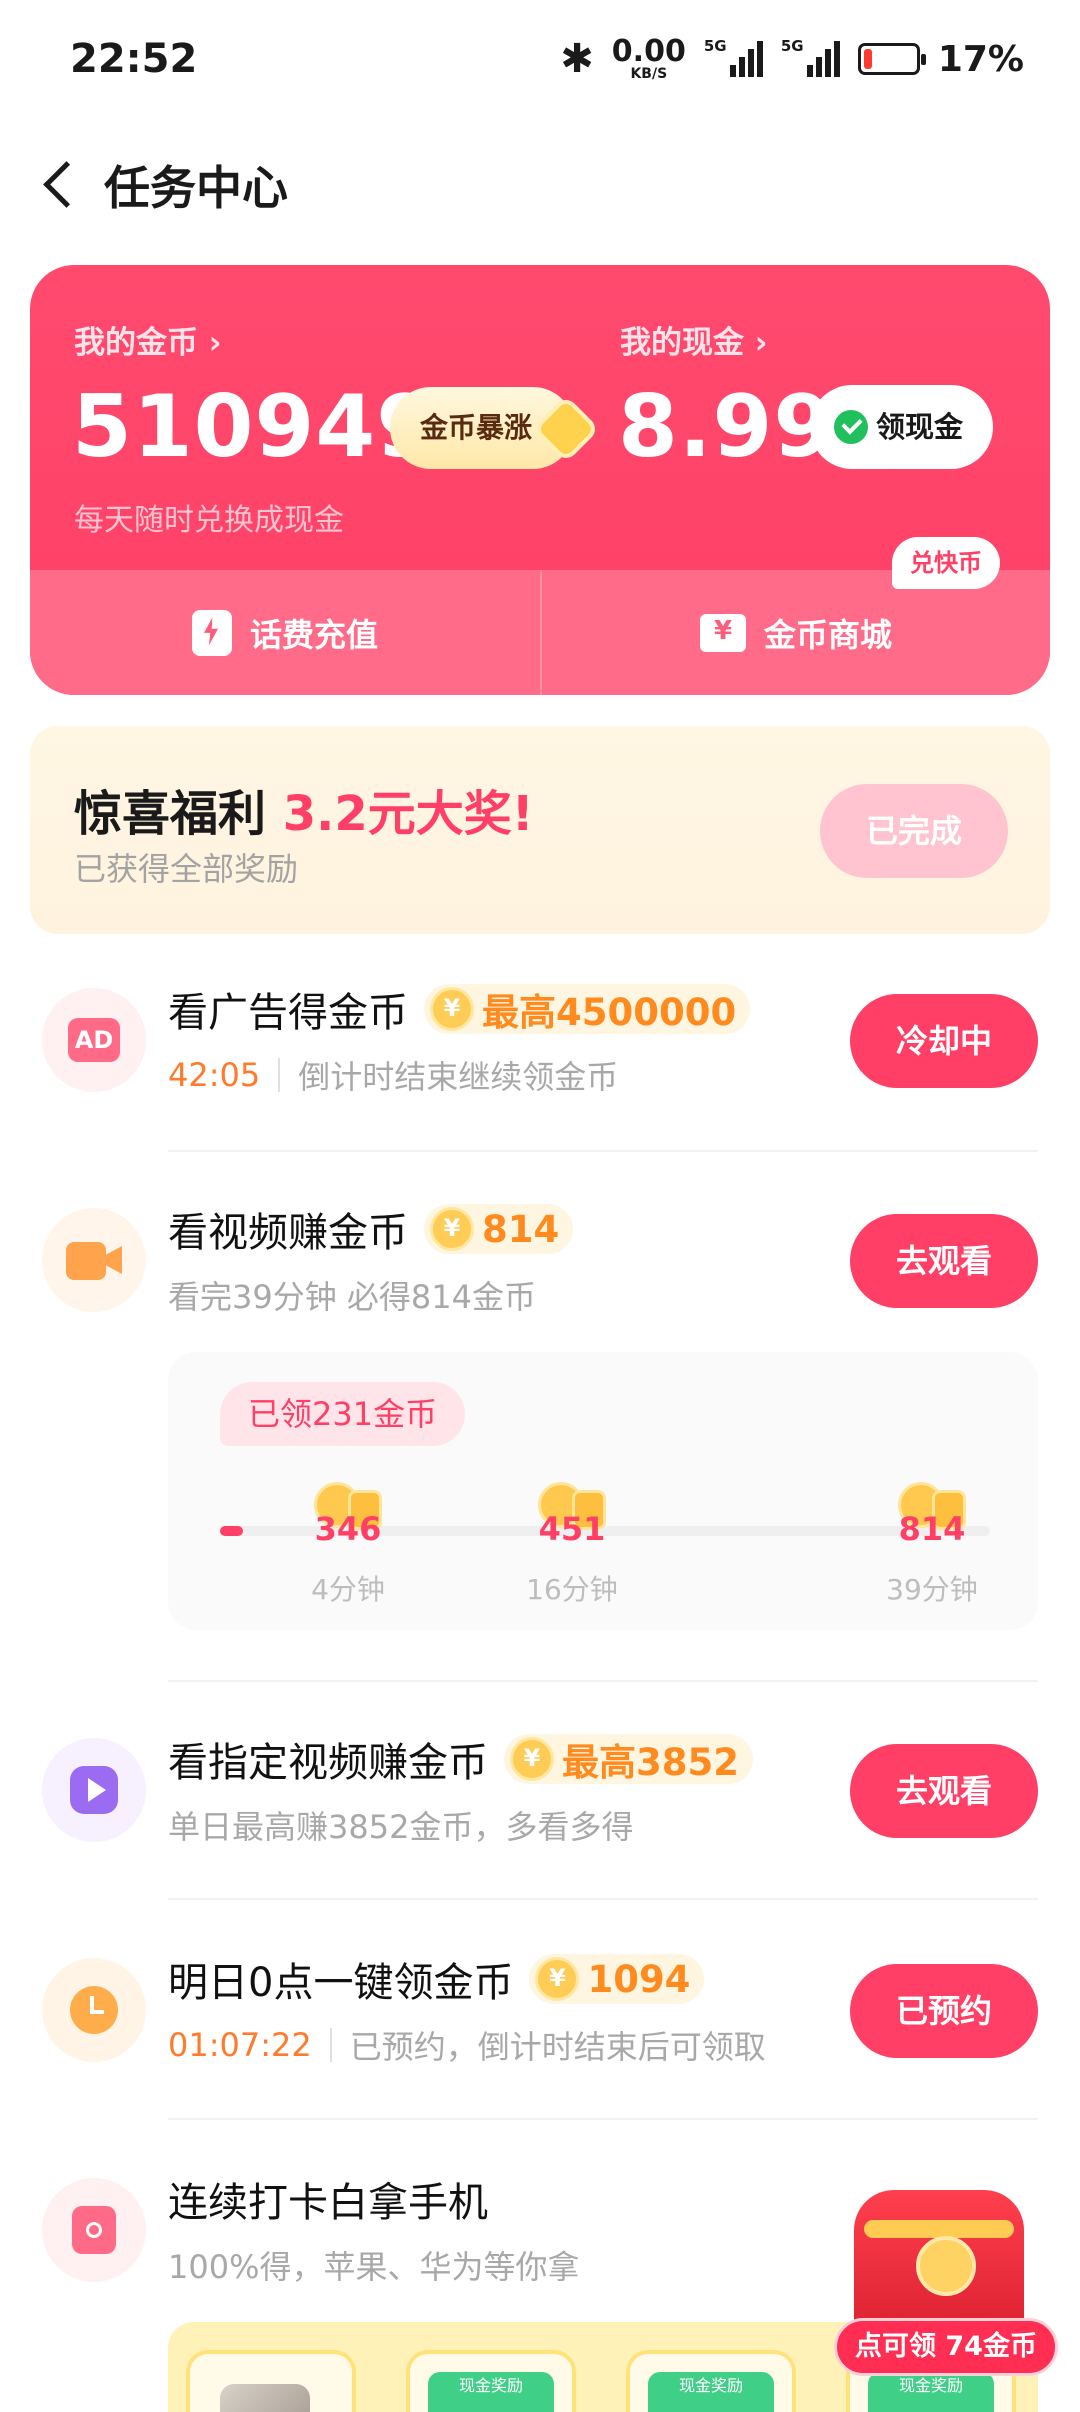 This screenshot has width=1080, height=2412. What do you see at coordinates (540, 1800) in the screenshot?
I see `task-designated-video: 看指定视频赚金币 最高3852 单日最高赚3852金币，多看多得 去观看` at bounding box center [540, 1800].